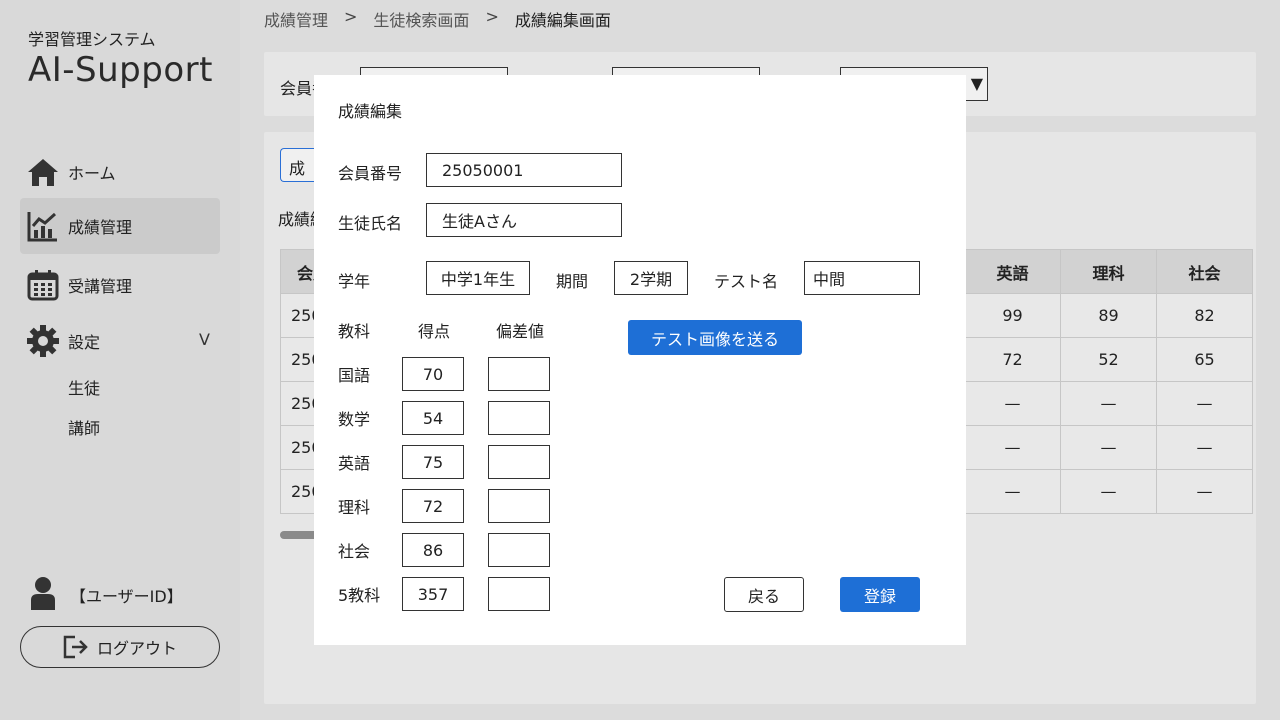 This screenshot has width=1280, height=720. I want to click on col-header-science: 理科, so click(1108, 271).